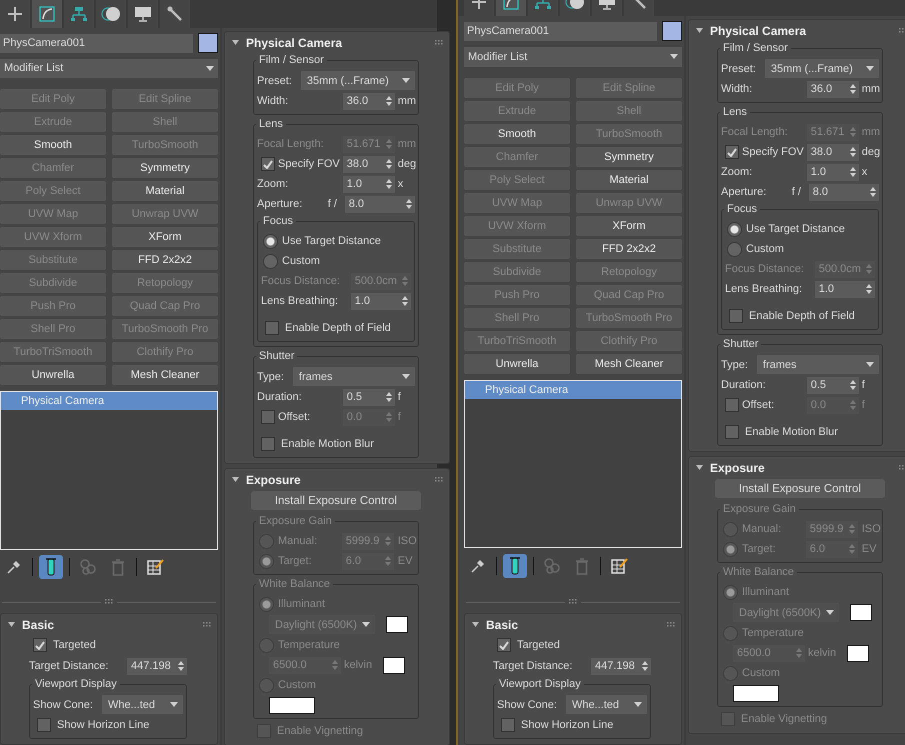 The image size is (905, 745). I want to click on group-title: Exposure Gain, so click(295, 521).